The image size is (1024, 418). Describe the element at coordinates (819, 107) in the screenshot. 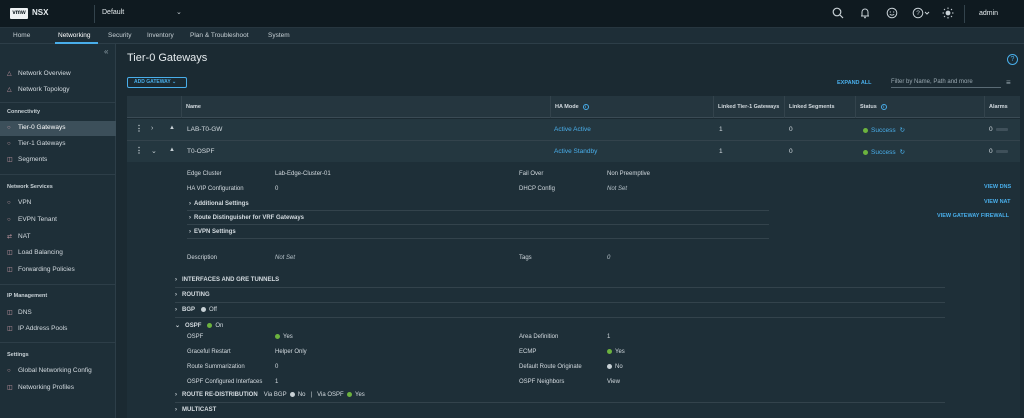

I see `column-linked-segments: Linked Segments` at that location.